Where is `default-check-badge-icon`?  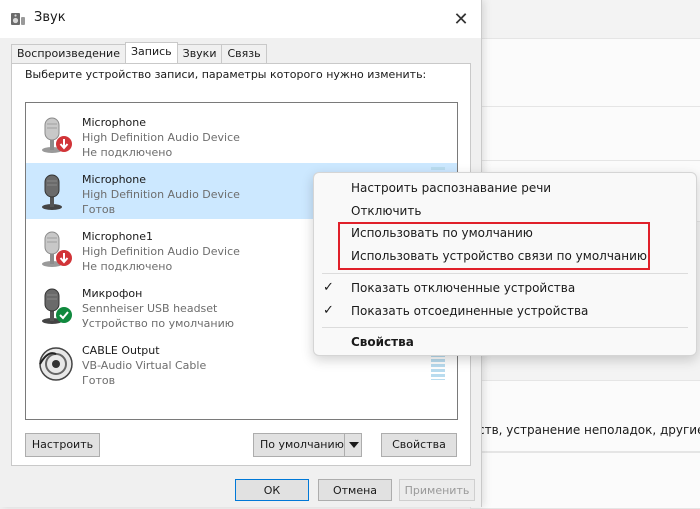 default-check-badge-icon is located at coordinates (64, 315).